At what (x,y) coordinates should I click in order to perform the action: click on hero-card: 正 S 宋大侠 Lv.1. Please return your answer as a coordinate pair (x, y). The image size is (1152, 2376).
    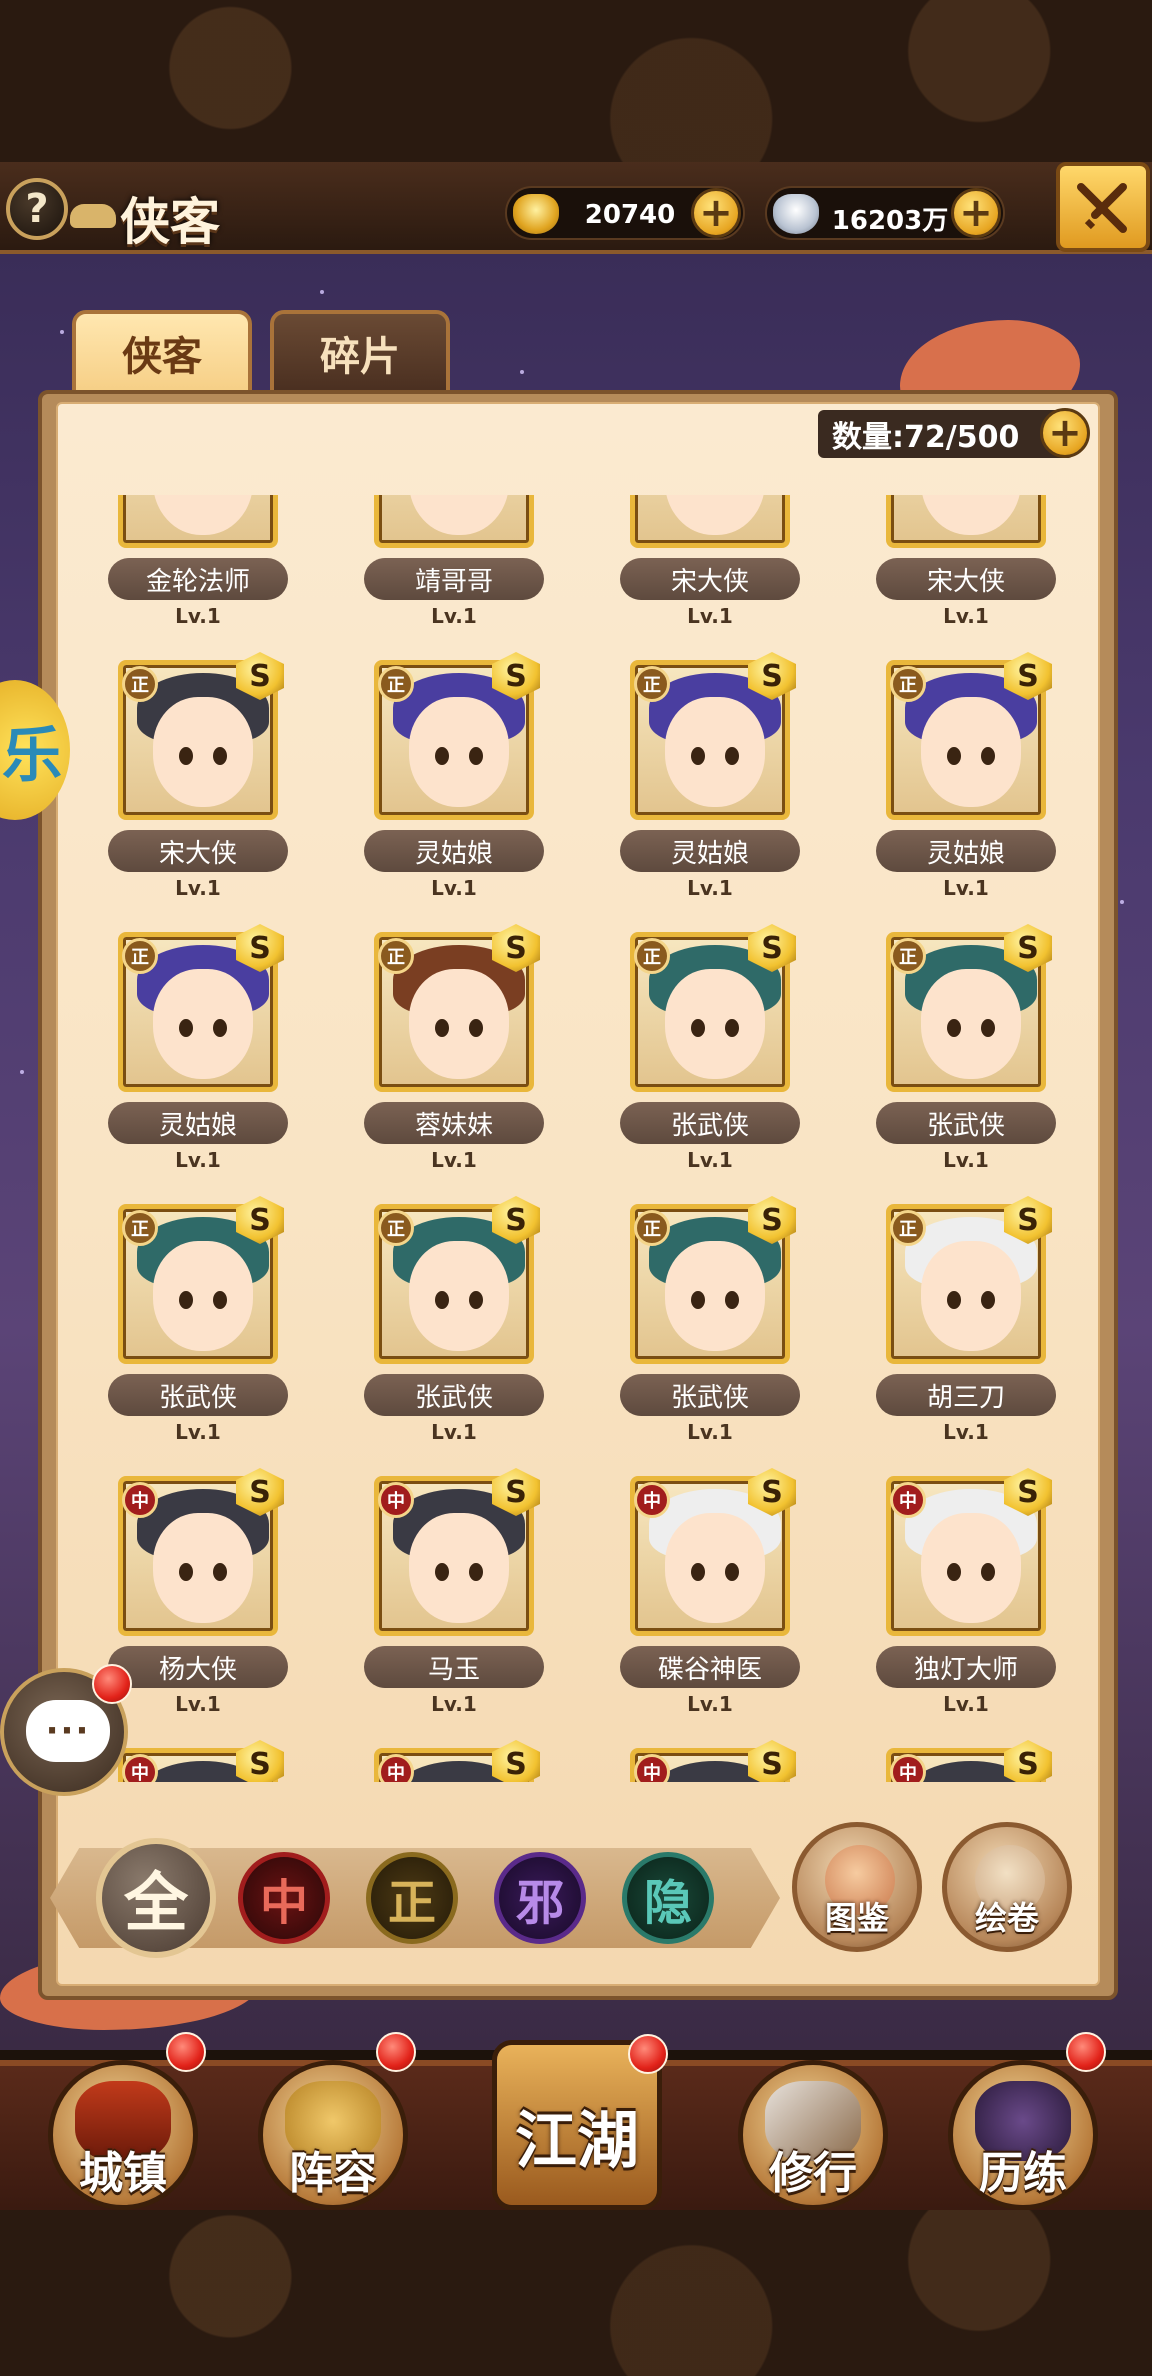
    Looking at the image, I should click on (198, 781).